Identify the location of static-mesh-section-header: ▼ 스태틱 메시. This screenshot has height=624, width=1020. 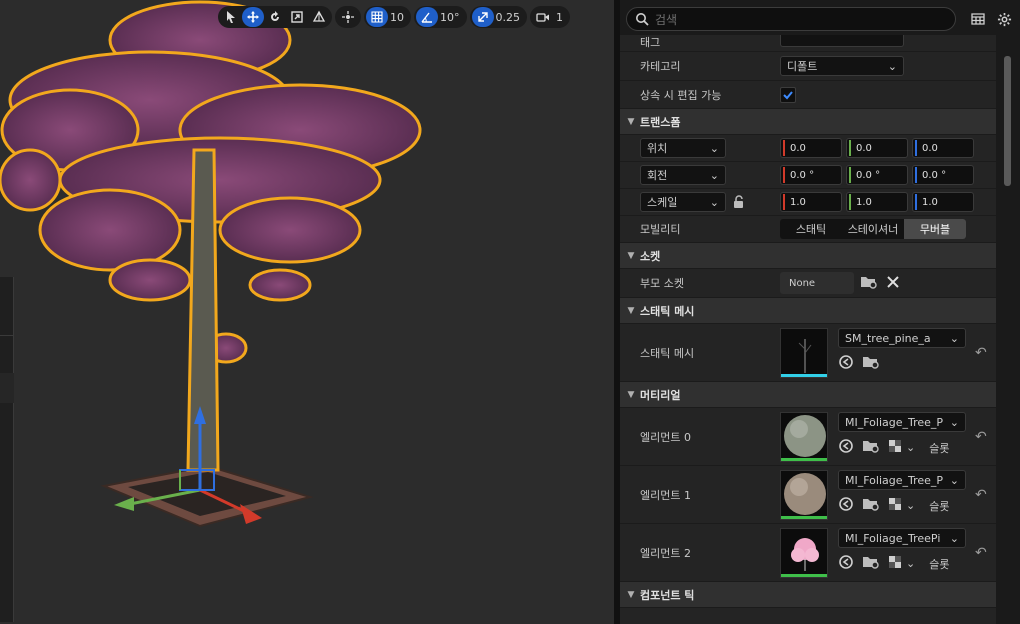
(808, 311).